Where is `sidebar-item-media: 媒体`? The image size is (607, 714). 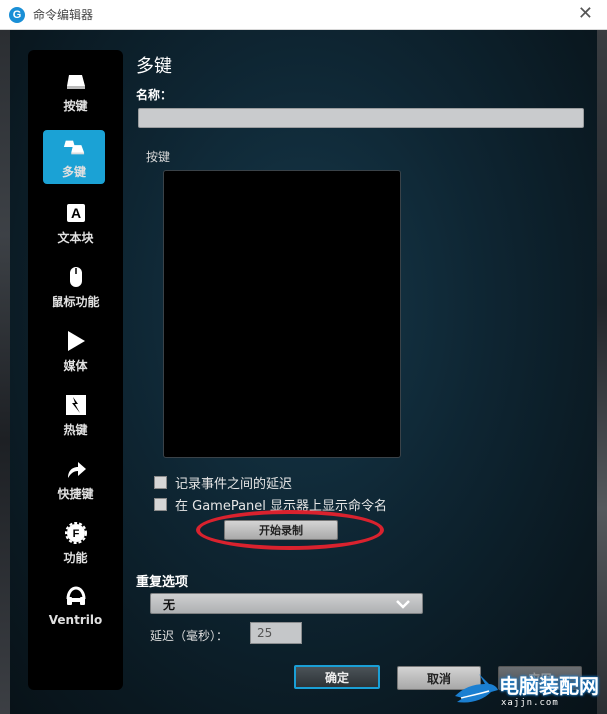
sidebar-item-media: 媒体 is located at coordinates (75, 353).